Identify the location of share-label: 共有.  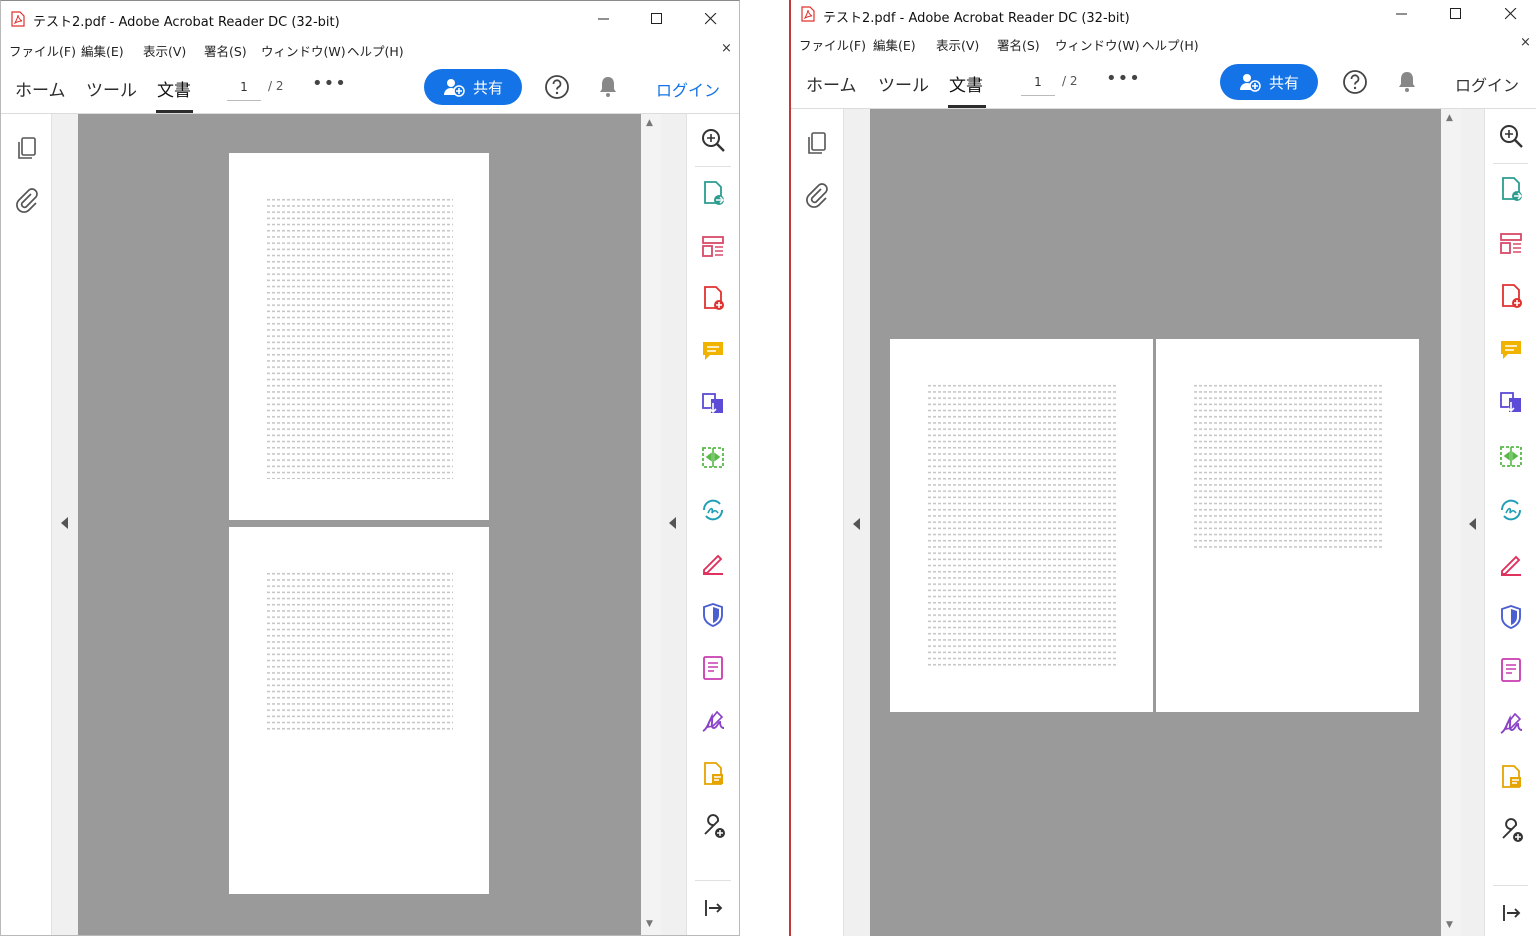
(1283, 82).